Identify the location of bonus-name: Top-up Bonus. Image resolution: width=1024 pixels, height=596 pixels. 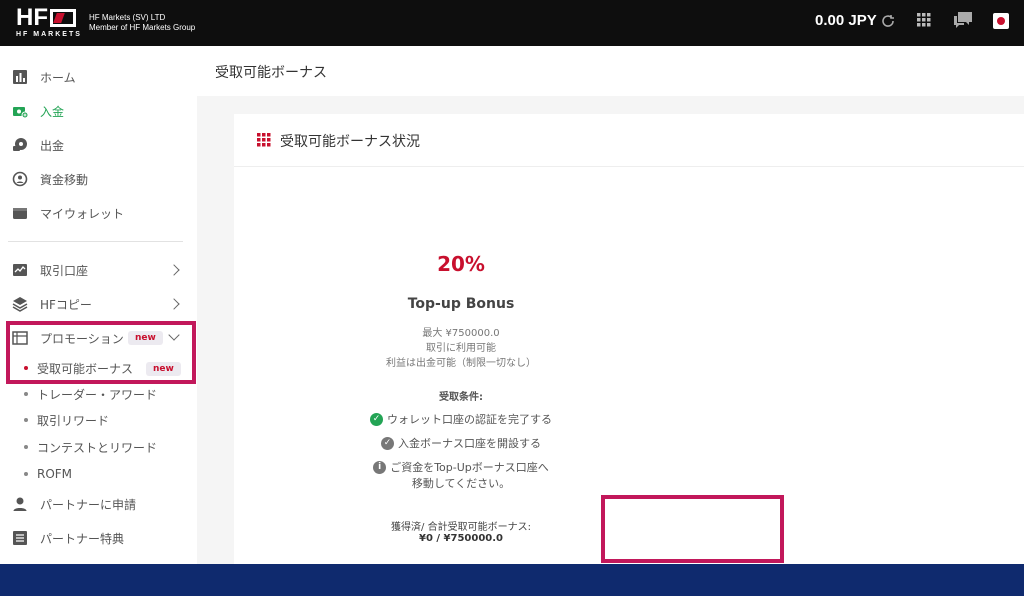
(461, 304).